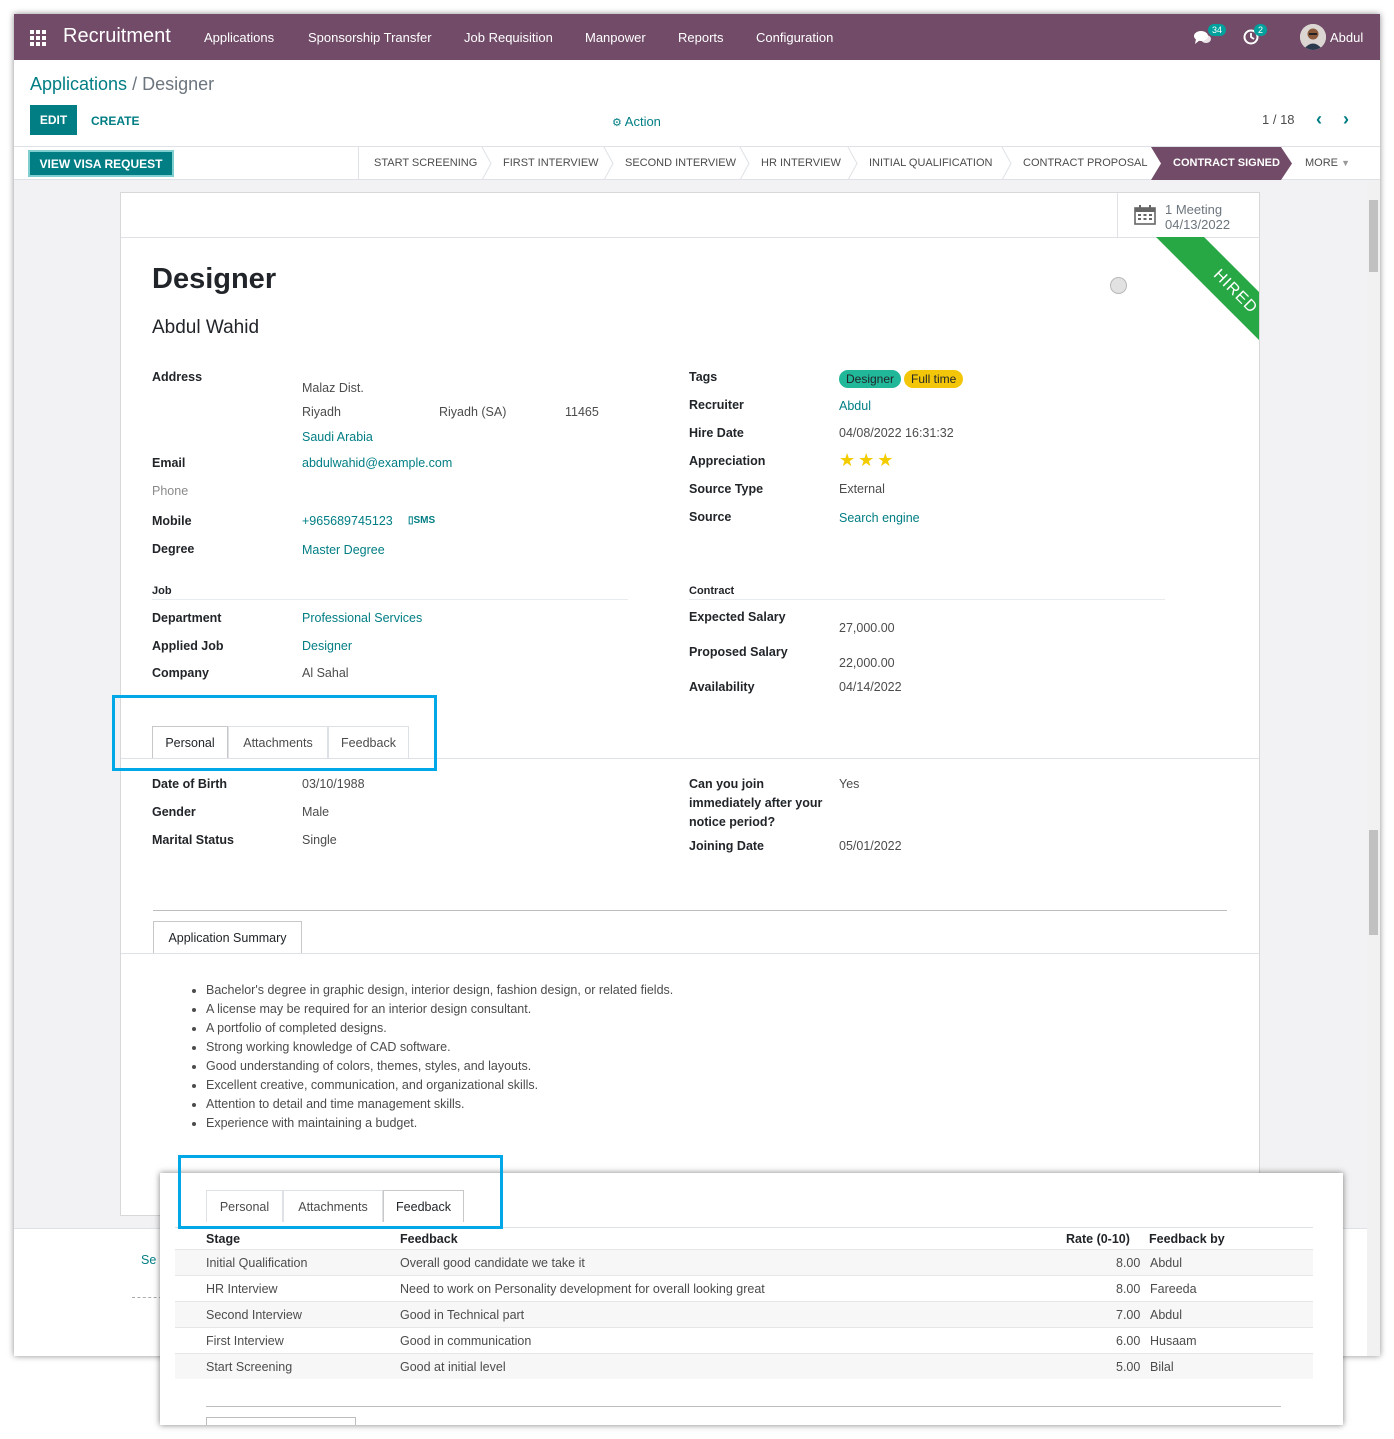 The image size is (1394, 1439). Describe the element at coordinates (170, 491) in the screenshot. I see `phone-label: Phone` at that location.